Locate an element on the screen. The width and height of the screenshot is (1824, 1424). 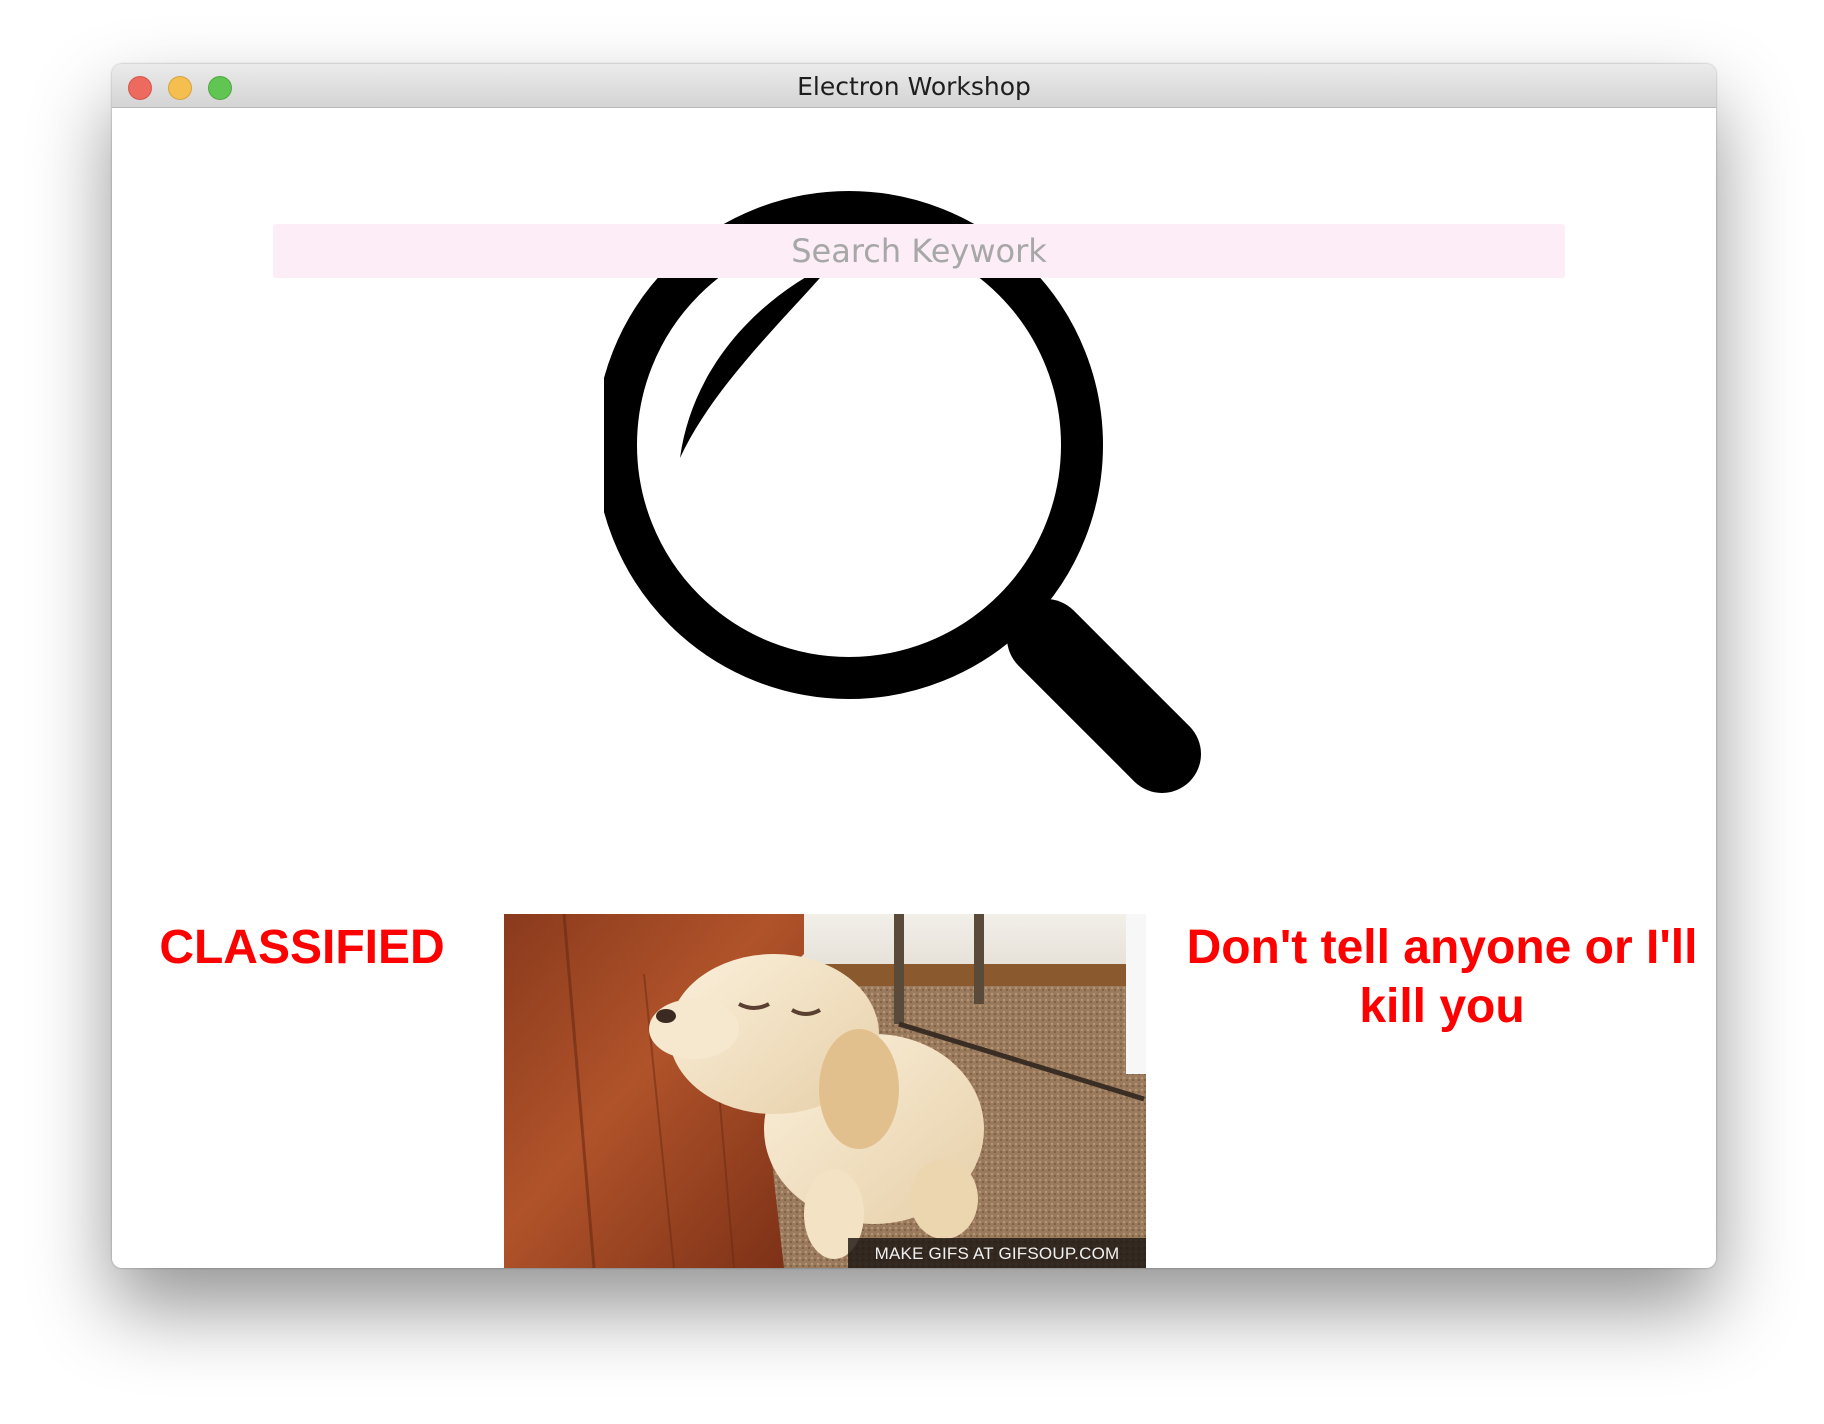
warning-text: Don't tell anyone or I'll kill you is located at coordinates (1442, 977).